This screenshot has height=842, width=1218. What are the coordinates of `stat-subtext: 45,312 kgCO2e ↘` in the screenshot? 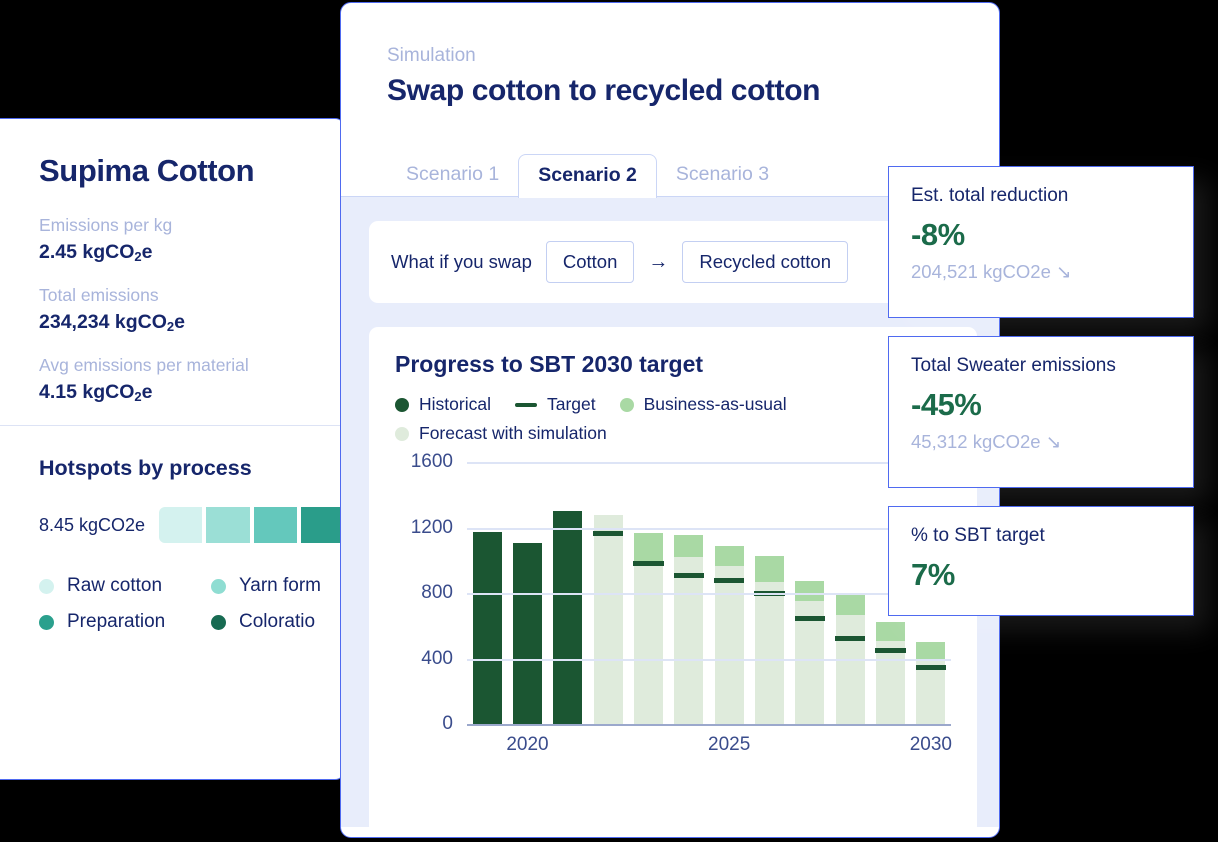 It's located at (986, 441).